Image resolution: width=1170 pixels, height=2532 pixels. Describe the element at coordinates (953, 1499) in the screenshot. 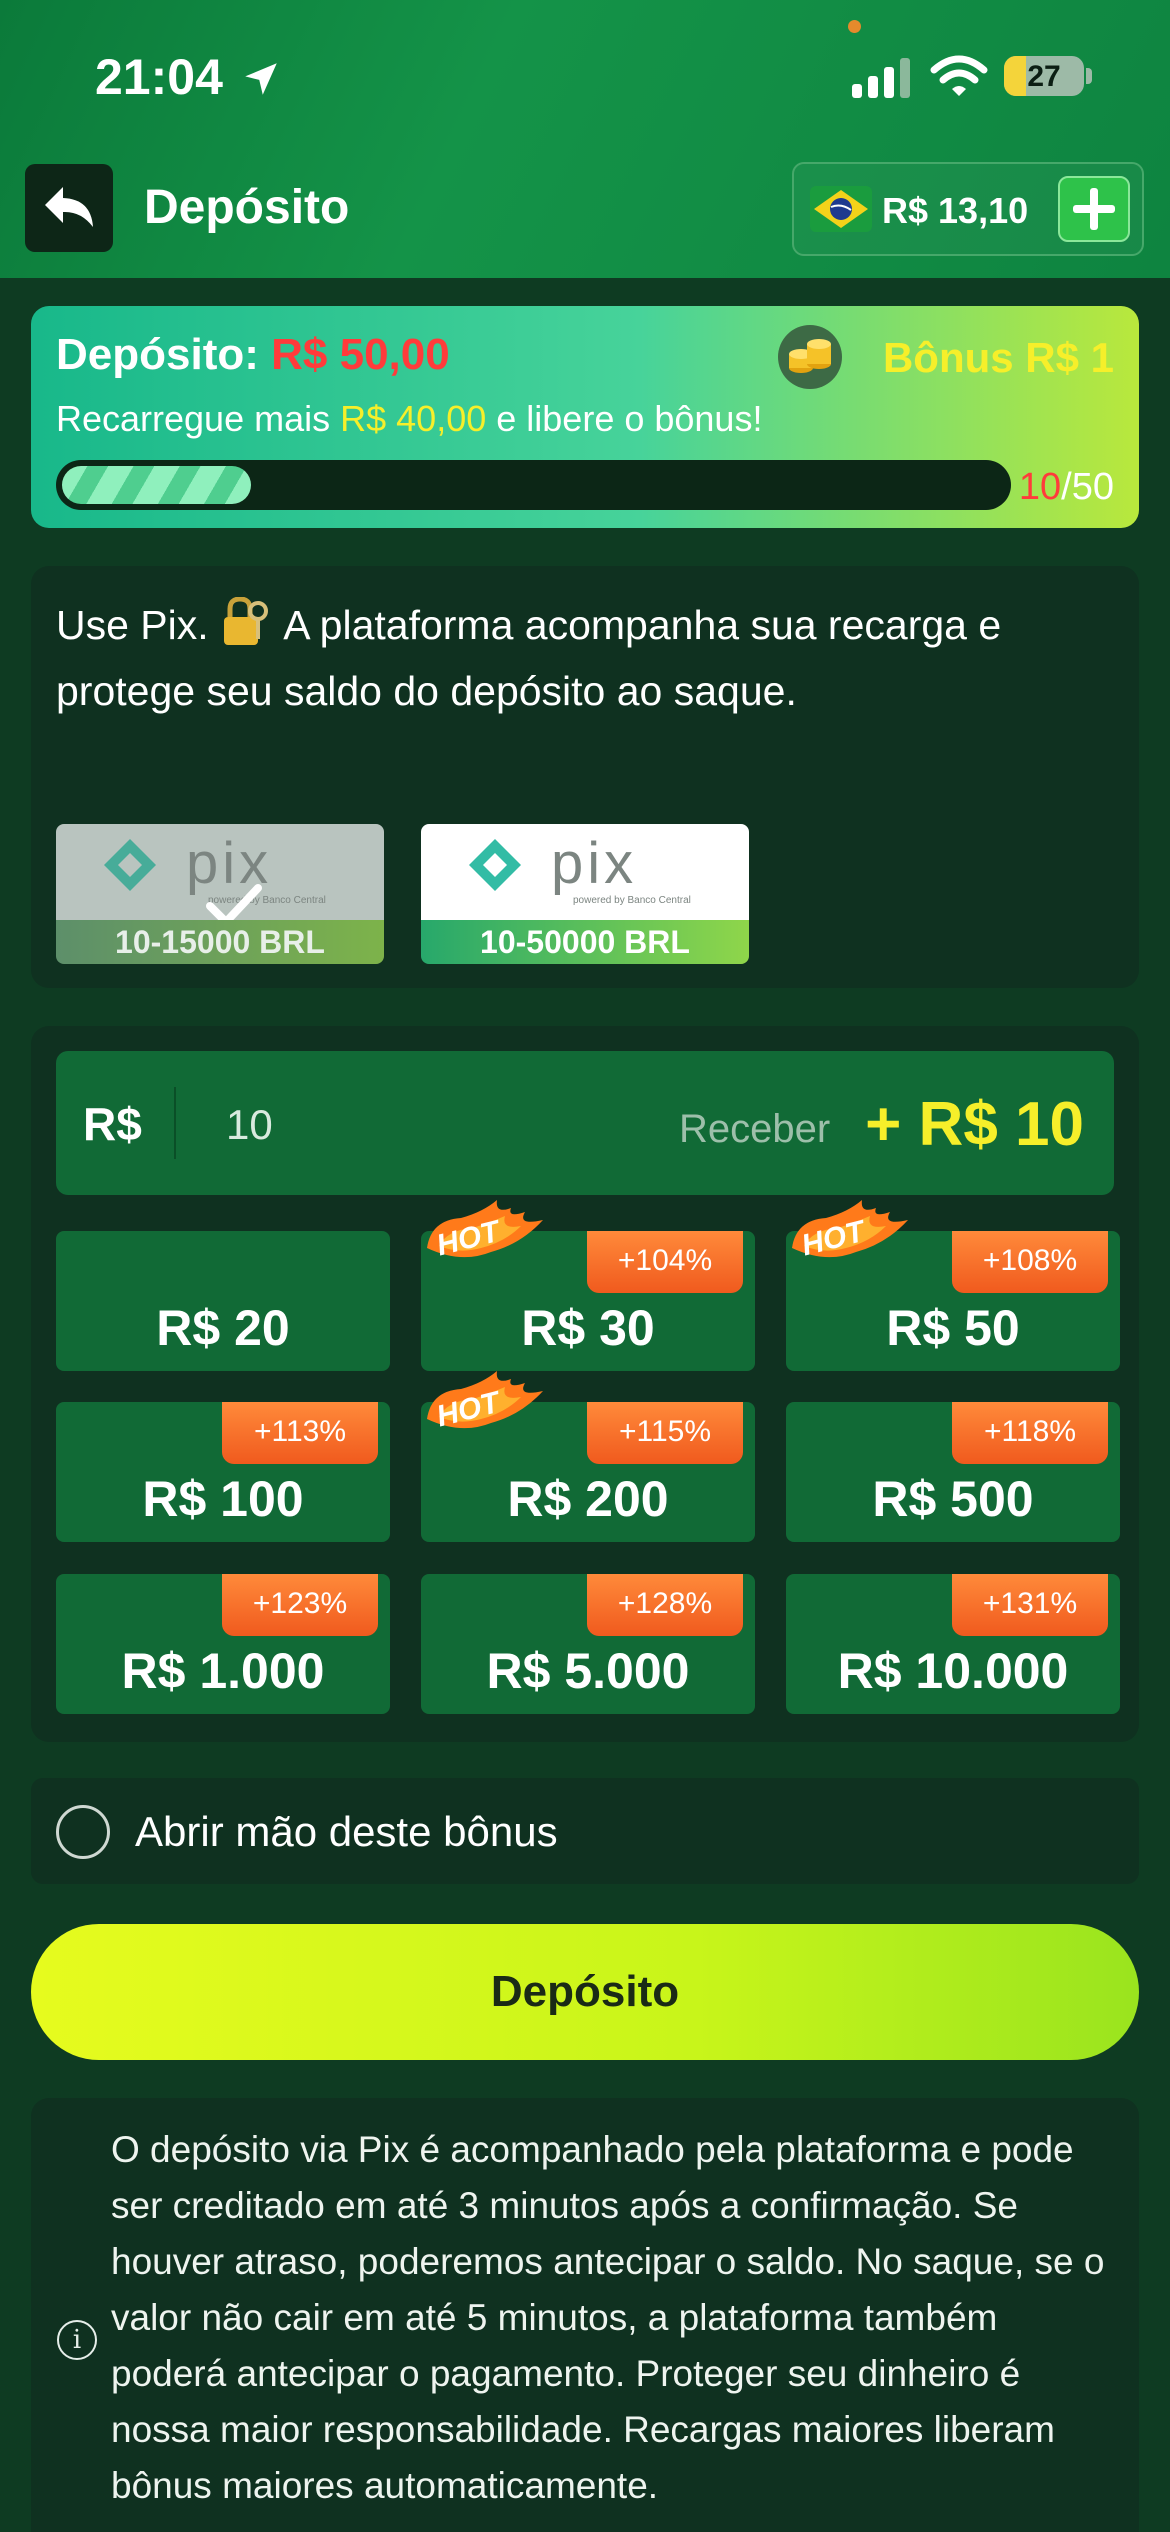

I see `amount-option-label: R$ 500` at that location.